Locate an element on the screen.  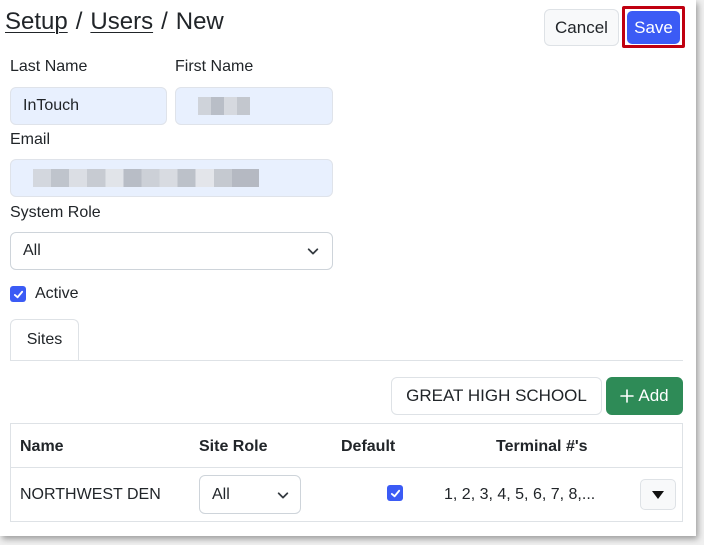
column-header-terminals: Terminal #'s is located at coordinates (542, 446).